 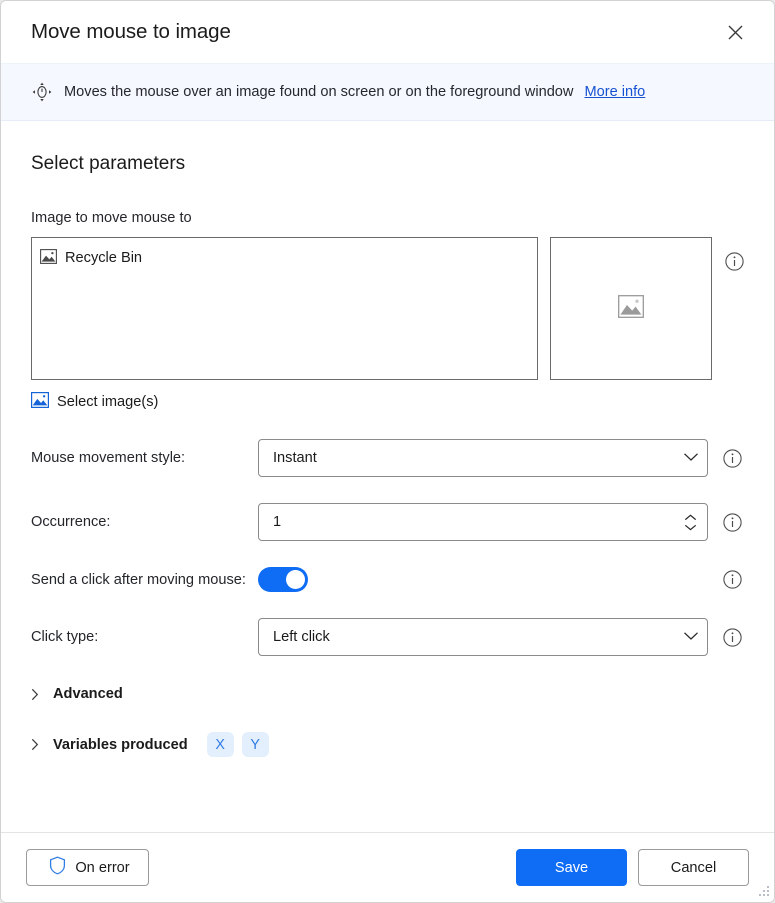 I want to click on row-mouse-movement-style: Mouse movement style: Instant, so click(x=387, y=458).